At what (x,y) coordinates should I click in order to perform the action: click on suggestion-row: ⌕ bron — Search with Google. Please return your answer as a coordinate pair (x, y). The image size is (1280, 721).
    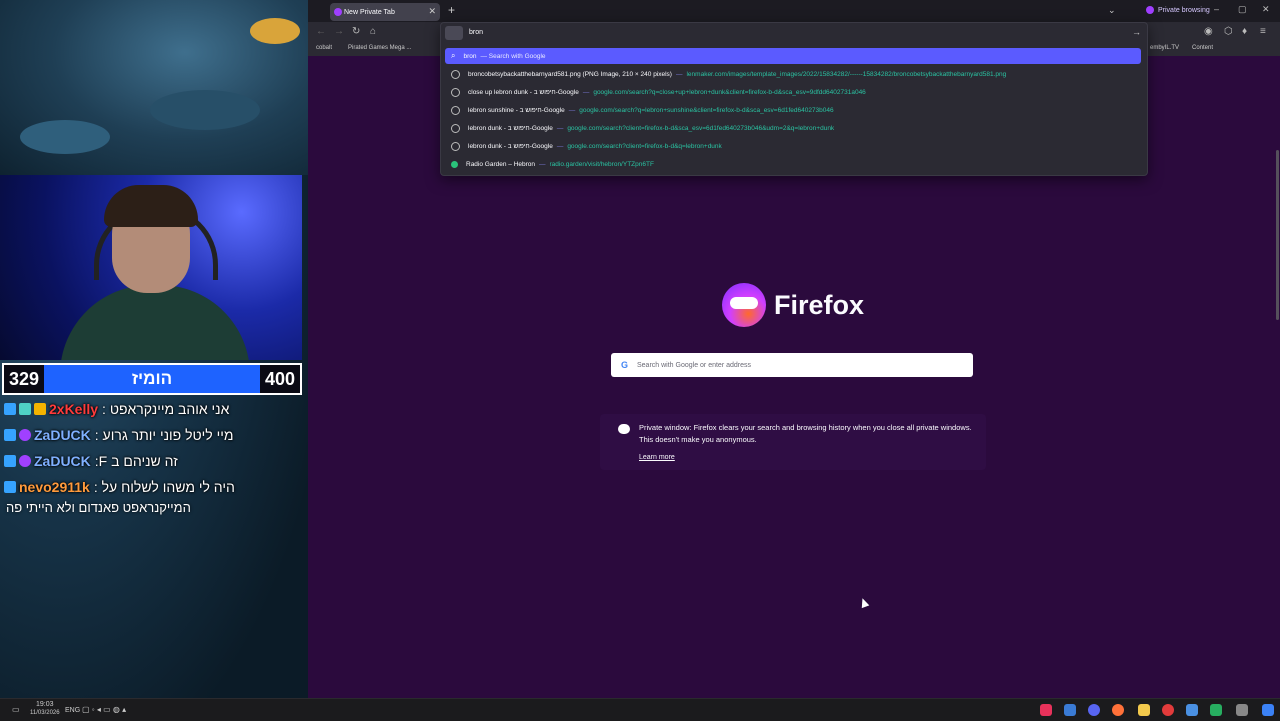
    Looking at the image, I should click on (793, 56).